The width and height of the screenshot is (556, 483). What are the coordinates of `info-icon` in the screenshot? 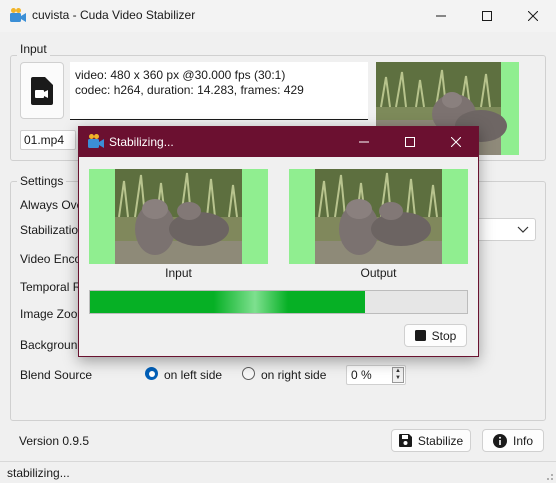 It's located at (499, 440).